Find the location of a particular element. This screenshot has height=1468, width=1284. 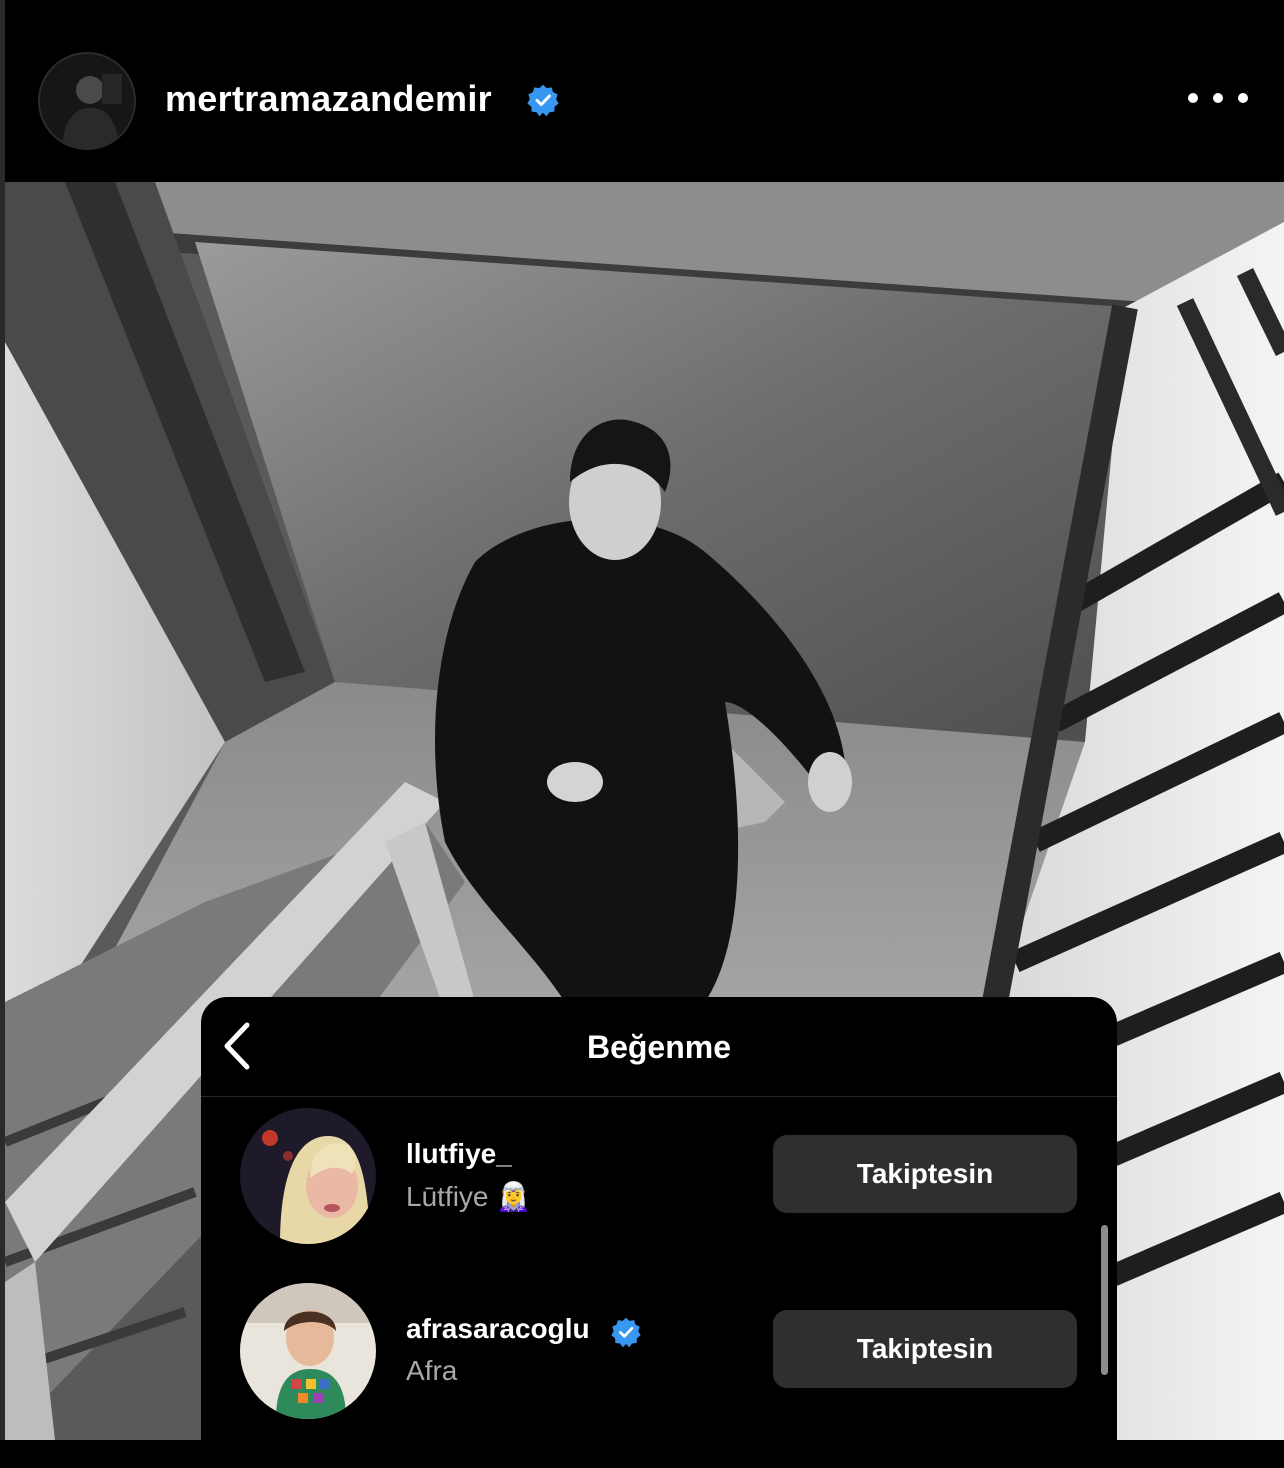

author-avatar is located at coordinates (87, 101).